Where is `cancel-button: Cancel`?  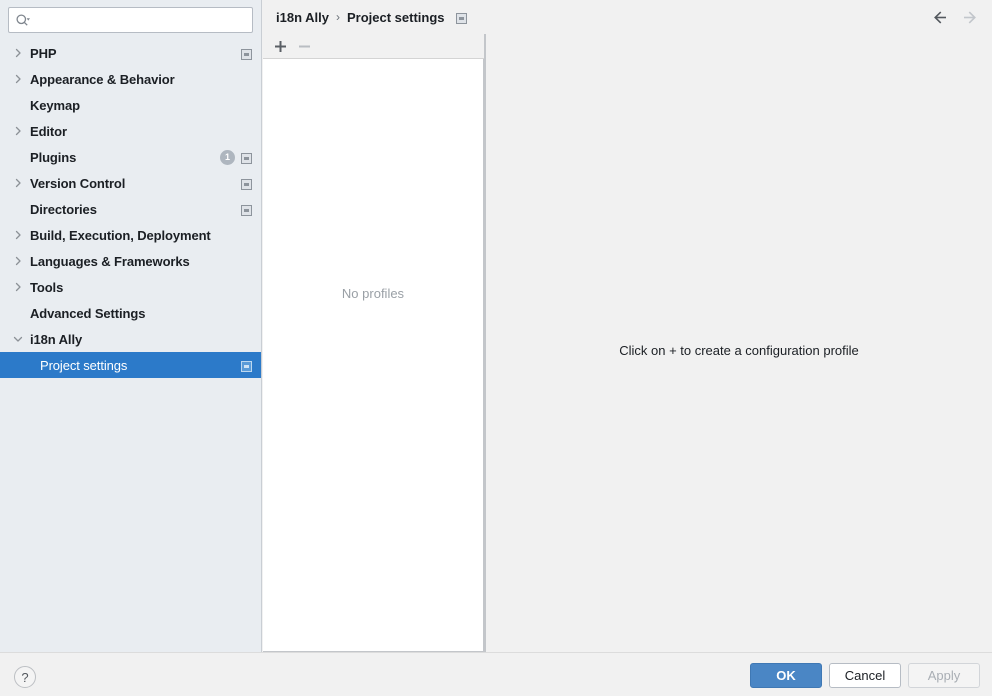
cancel-button: Cancel is located at coordinates (865, 675).